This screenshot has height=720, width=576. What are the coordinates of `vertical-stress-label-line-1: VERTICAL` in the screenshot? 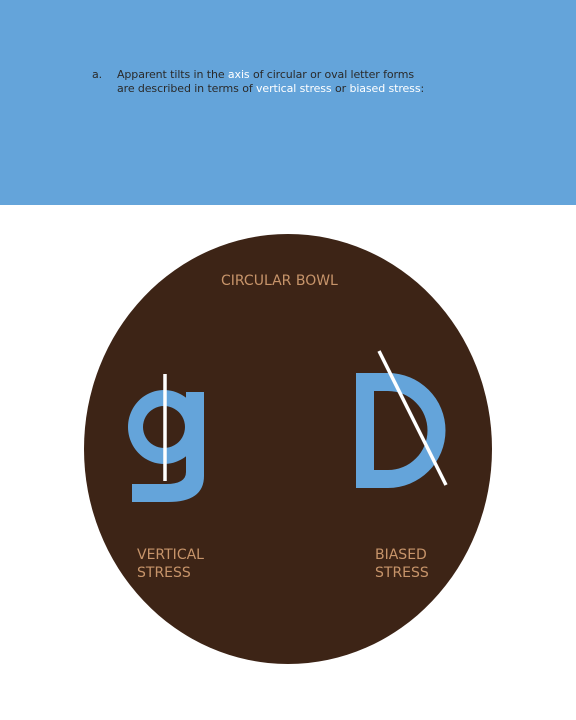 It's located at (170, 555).